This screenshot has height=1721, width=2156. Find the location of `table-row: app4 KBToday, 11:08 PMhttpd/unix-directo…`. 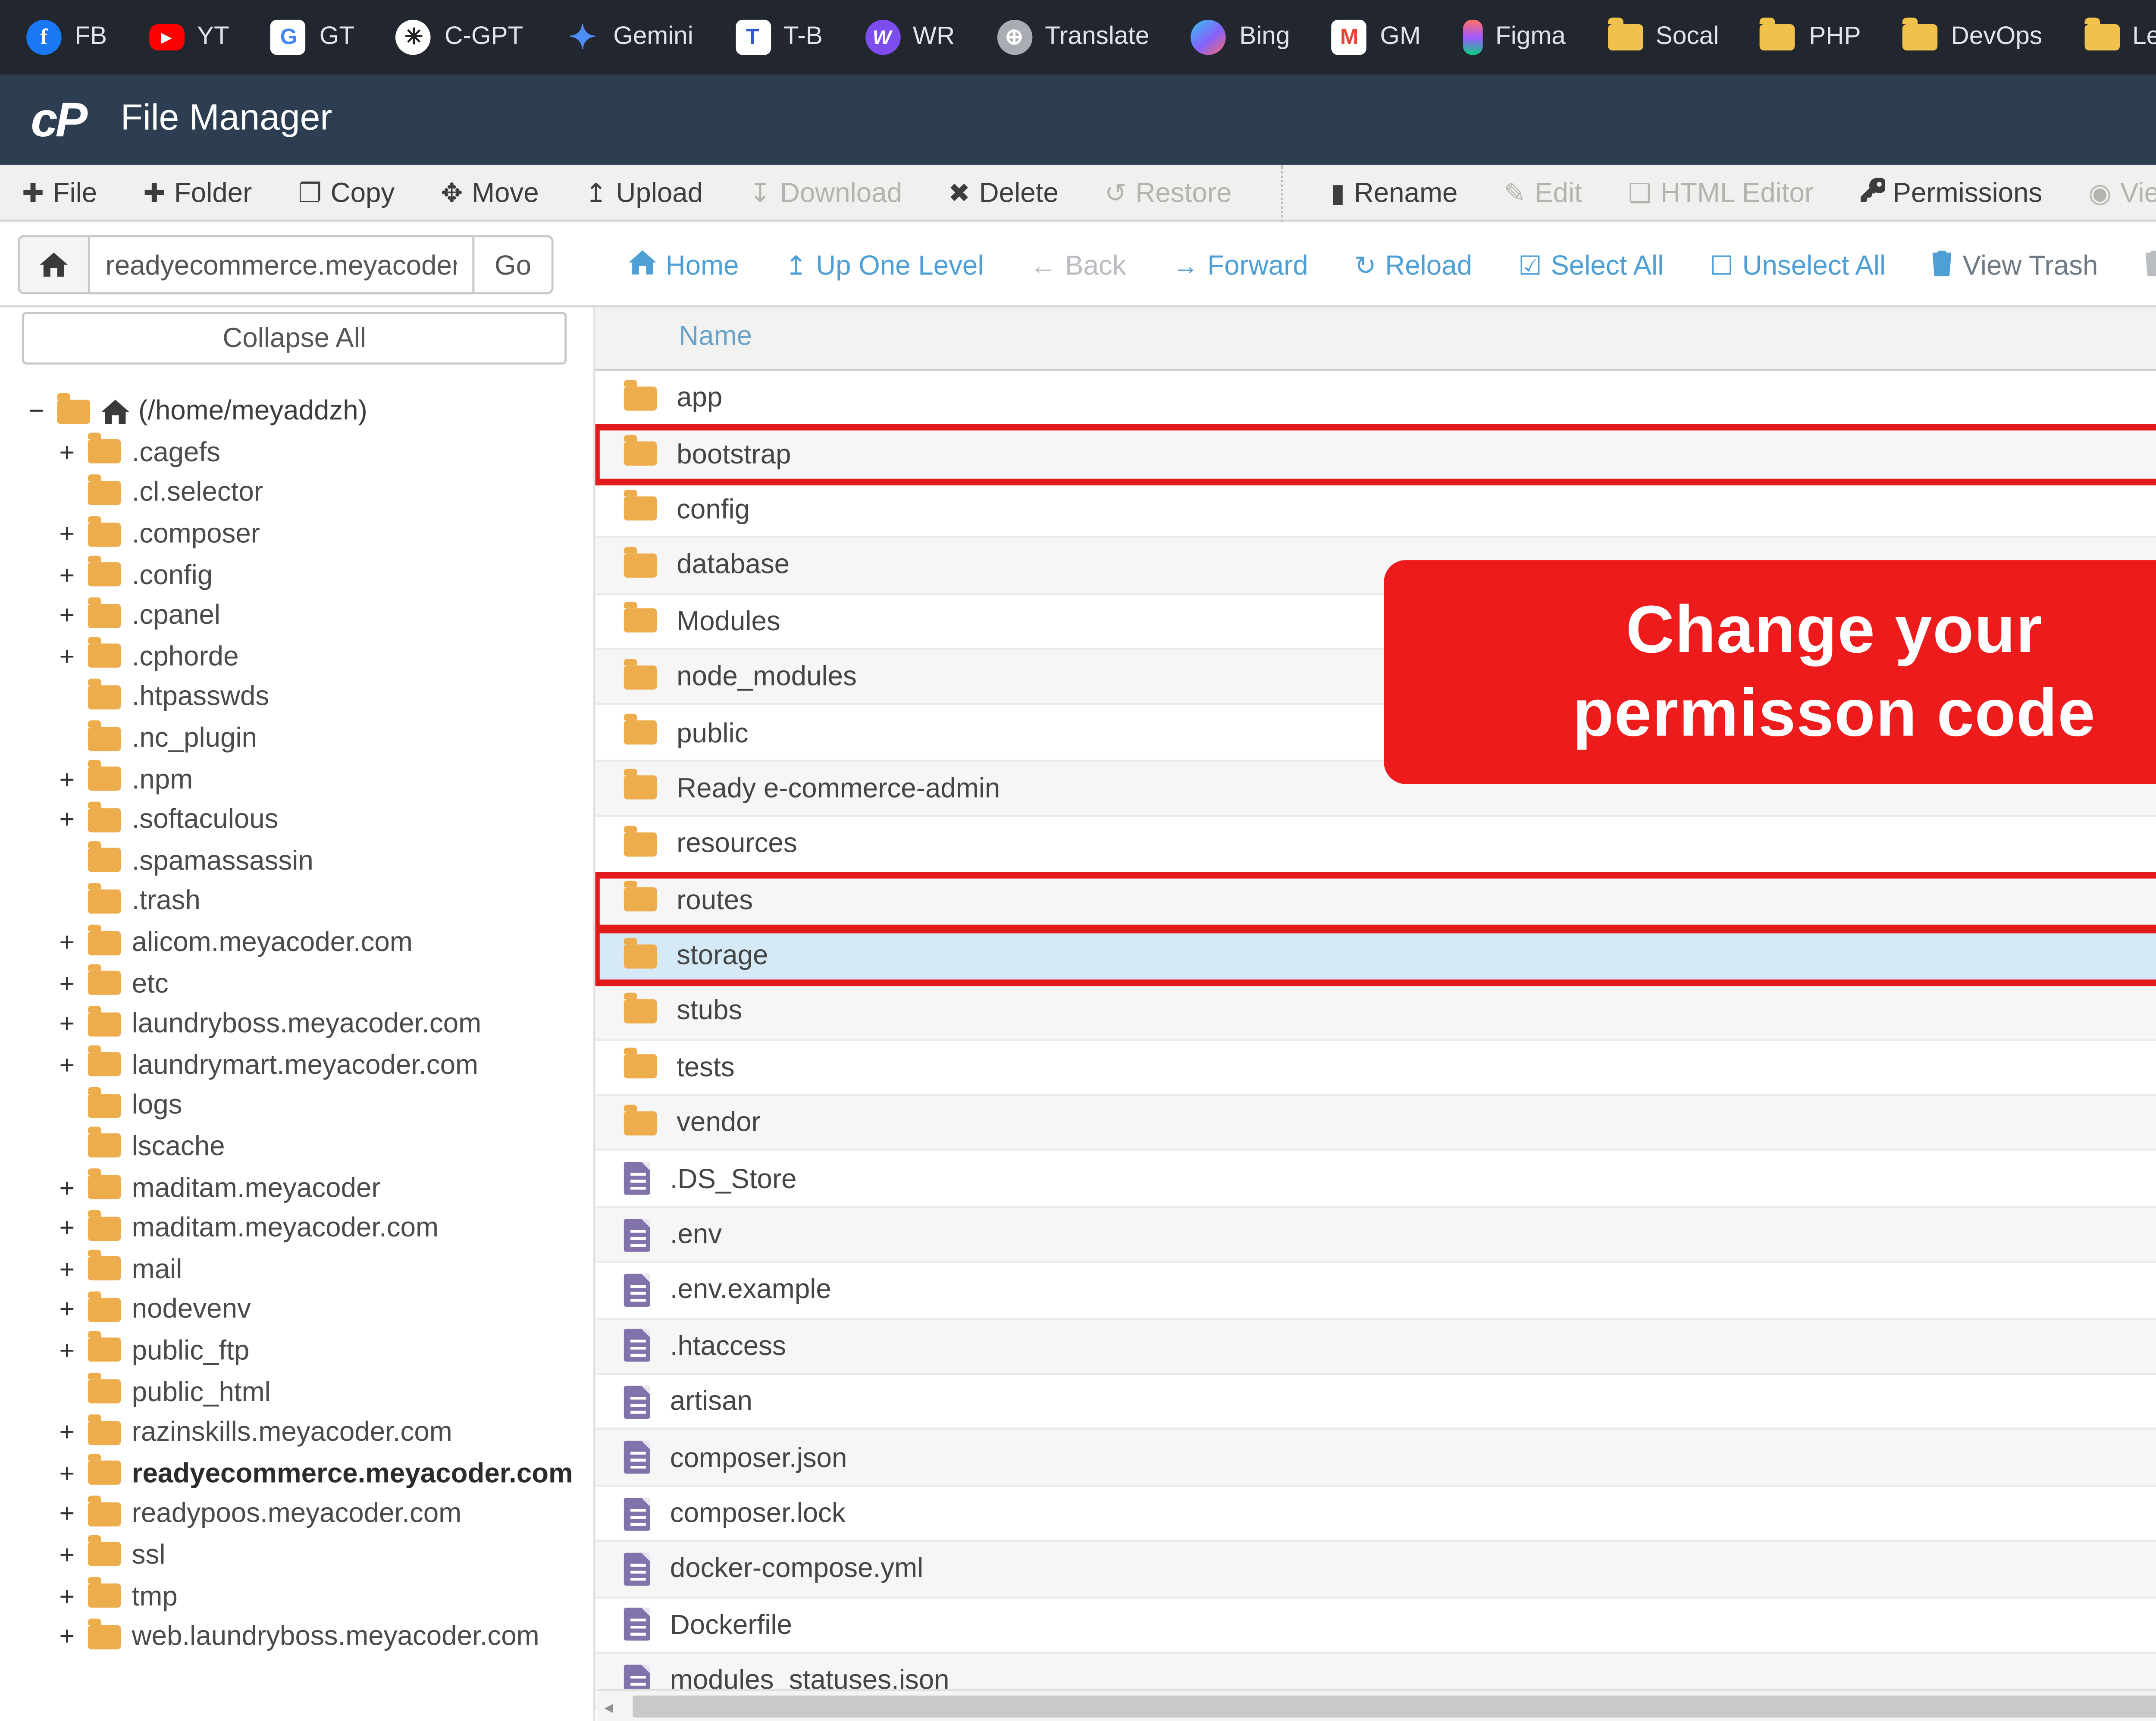

table-row: app4 KBToday, 11:08 PMhttpd/unix-directo… is located at coordinates (1375, 399).